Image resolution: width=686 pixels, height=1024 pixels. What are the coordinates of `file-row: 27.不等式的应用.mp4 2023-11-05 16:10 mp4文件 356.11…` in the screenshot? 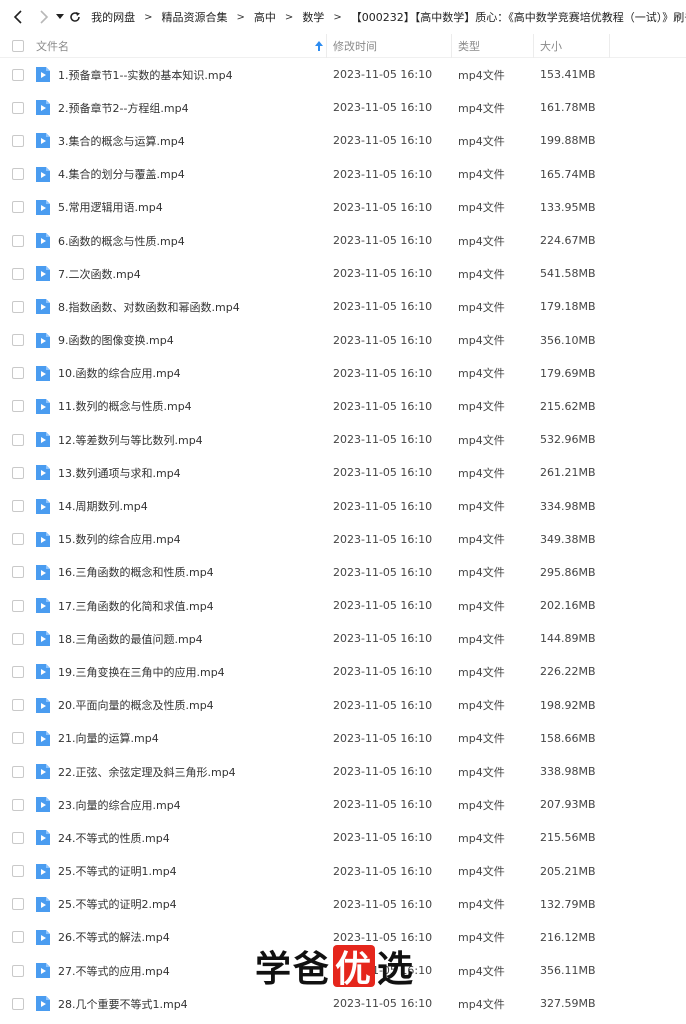 It's located at (343, 970).